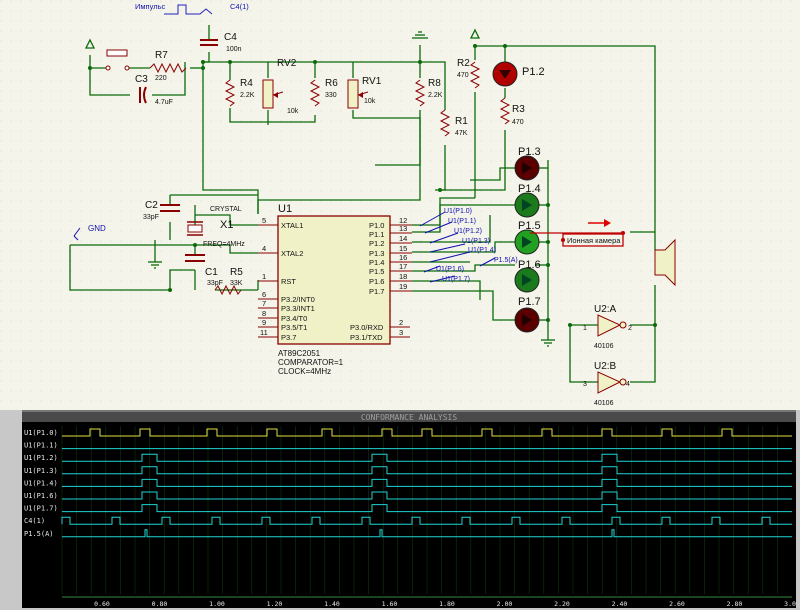 The width and height of the screenshot is (800, 610). I want to click on r6-ref: R6, so click(331, 83).